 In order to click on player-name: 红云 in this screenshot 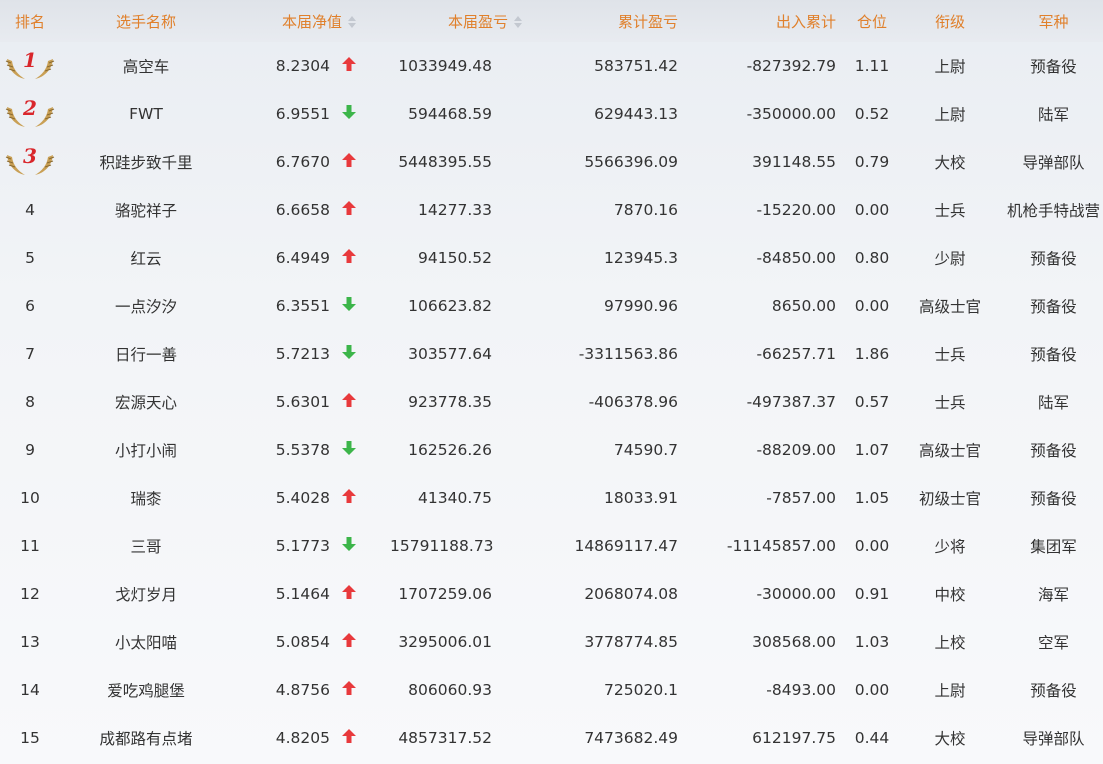, I will do `click(146, 258)`.